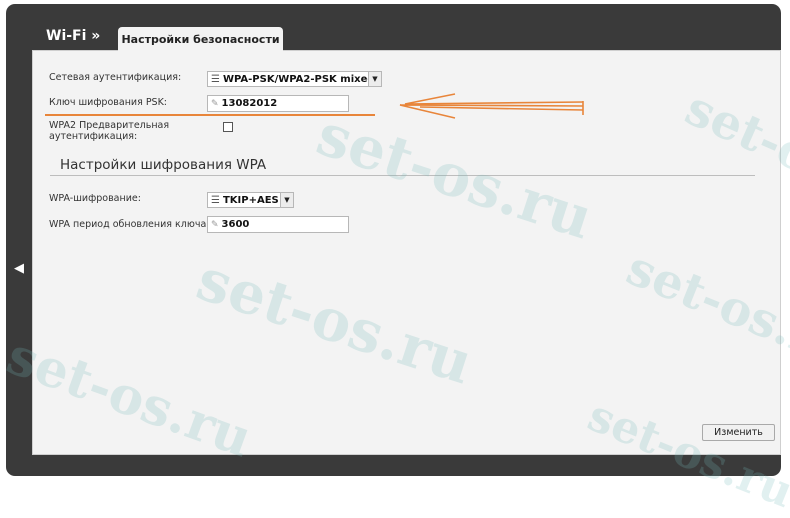 This screenshot has height=518, width=790. Describe the element at coordinates (314, 106) in the screenshot. I see `annotation-overlay` at that location.